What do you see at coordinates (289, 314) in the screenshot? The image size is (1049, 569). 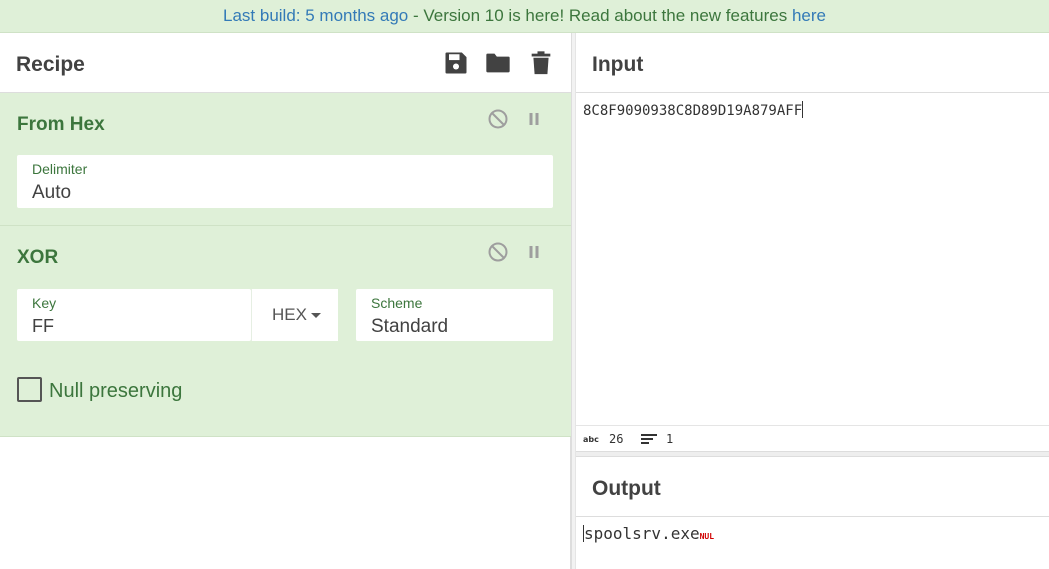 I see `key-format-value: HEX` at bounding box center [289, 314].